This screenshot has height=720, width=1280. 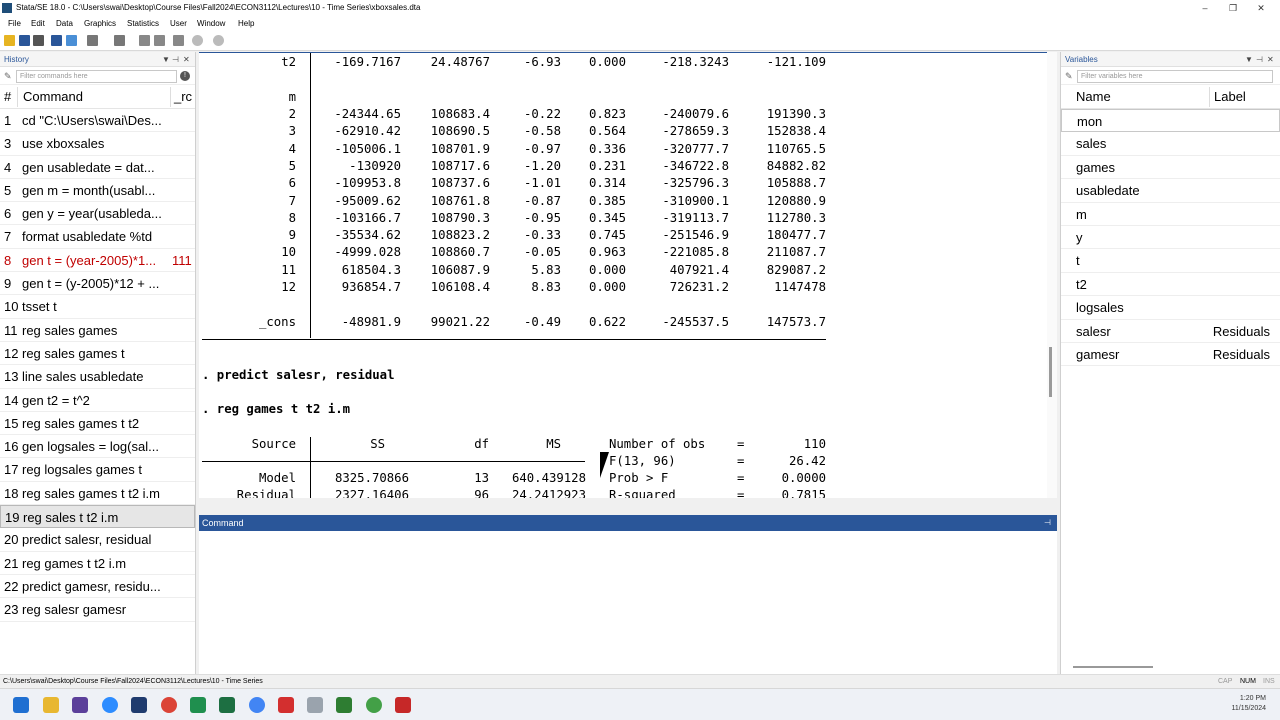 I want to click on calculator-icon, so click(x=139, y=705).